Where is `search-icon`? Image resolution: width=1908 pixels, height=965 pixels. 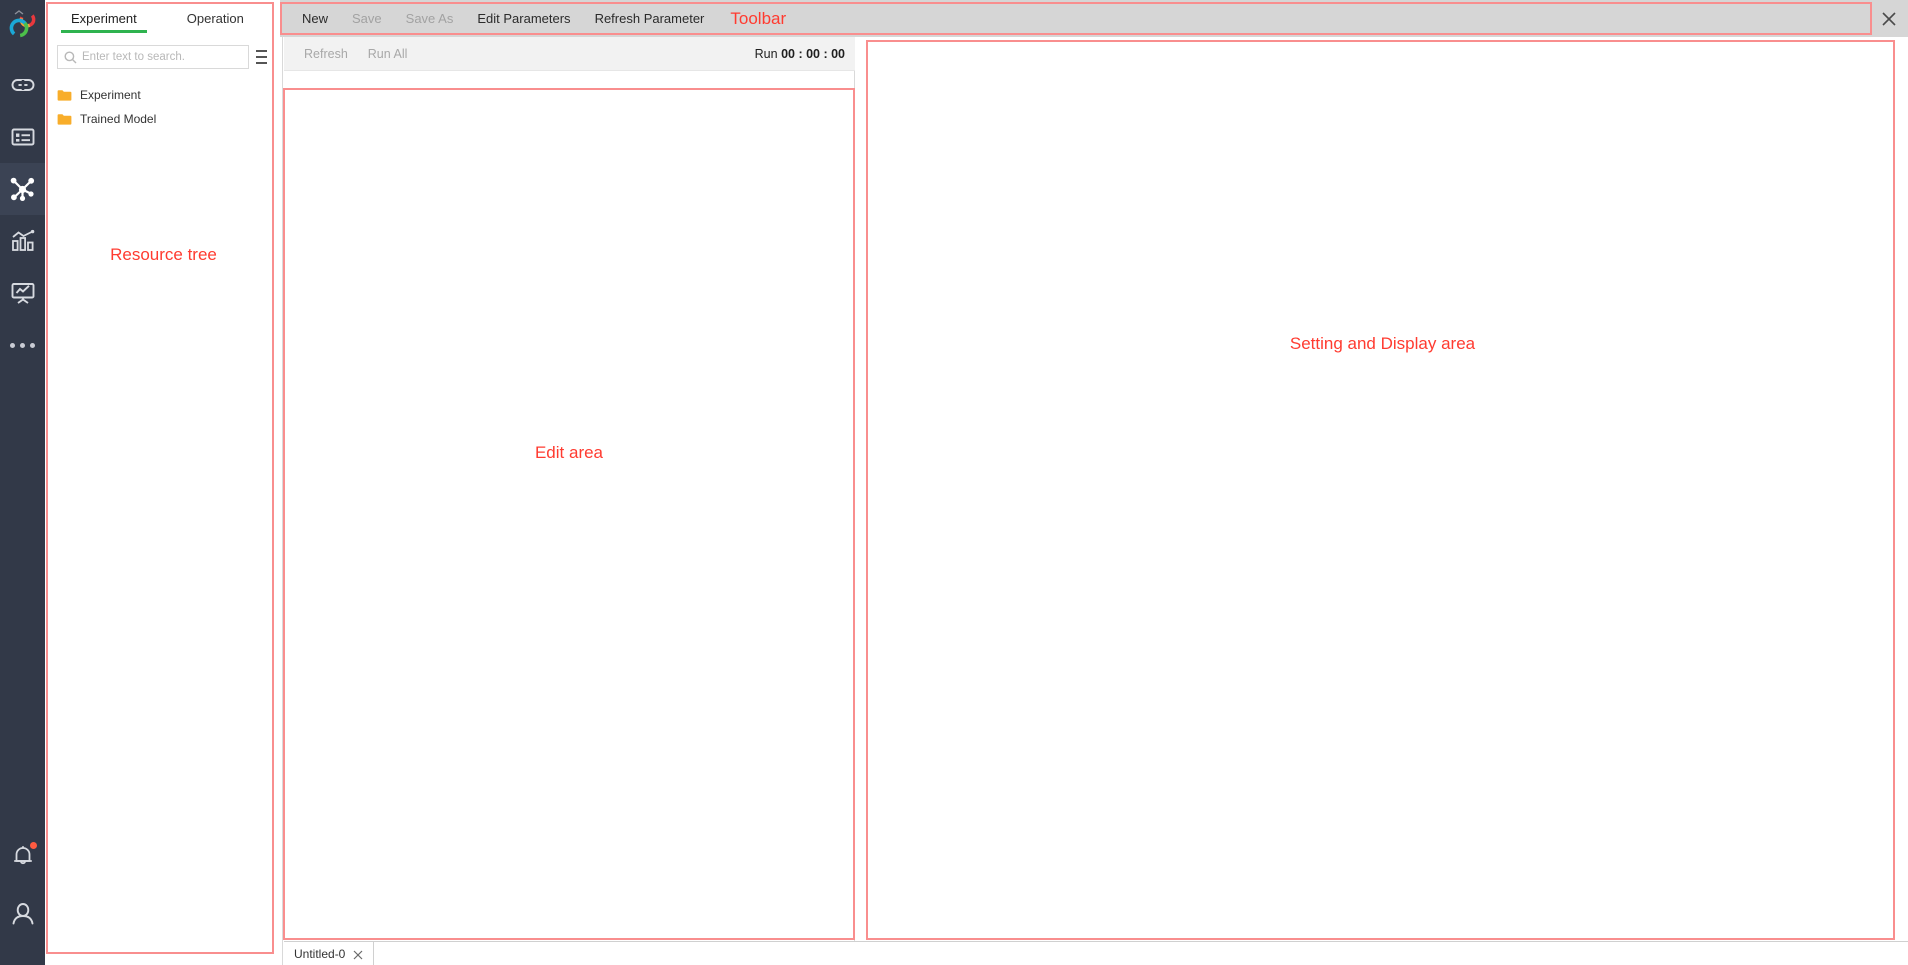 search-icon is located at coordinates (70, 57).